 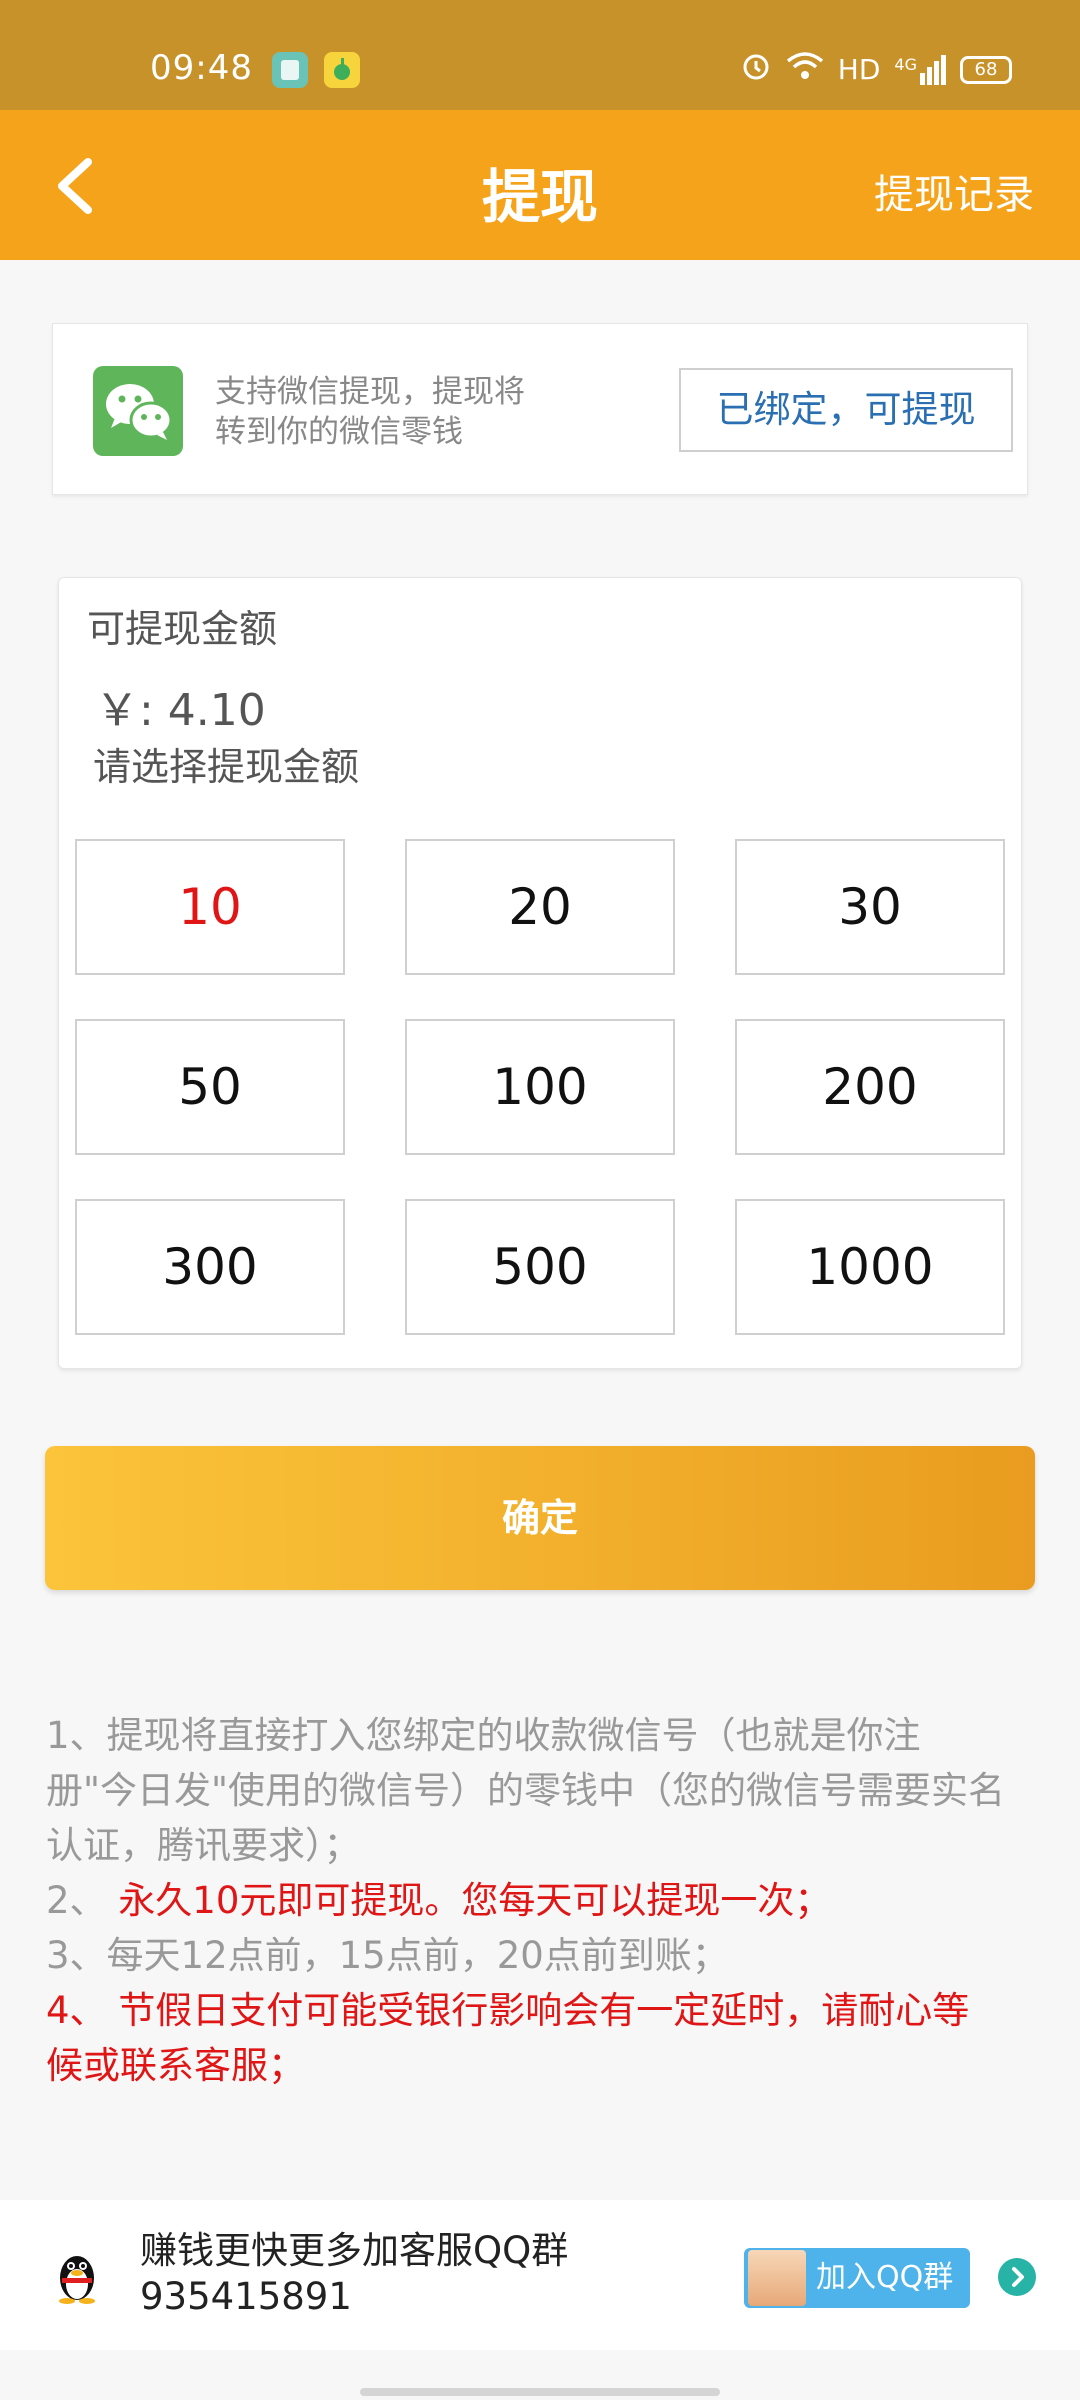 I want to click on qq-group-number: 935415891, so click(x=246, y=2296).